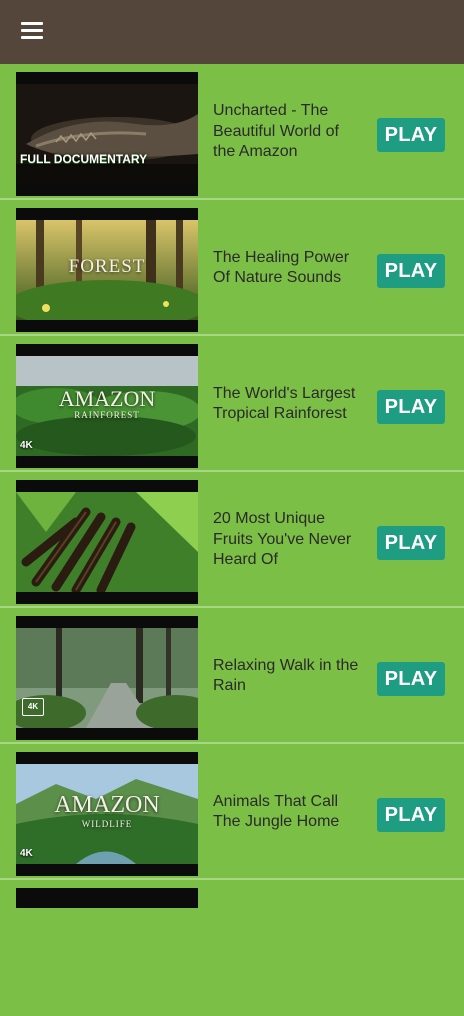 The width and height of the screenshot is (464, 1016). I want to click on video-title: The World's Largest Tropical Rainforest, so click(284, 403).